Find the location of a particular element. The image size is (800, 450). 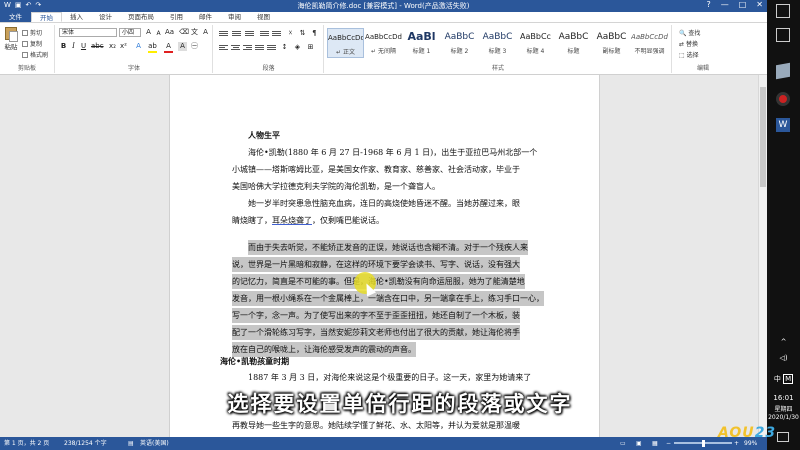

subscript-button: x₂ is located at coordinates (112, 46).